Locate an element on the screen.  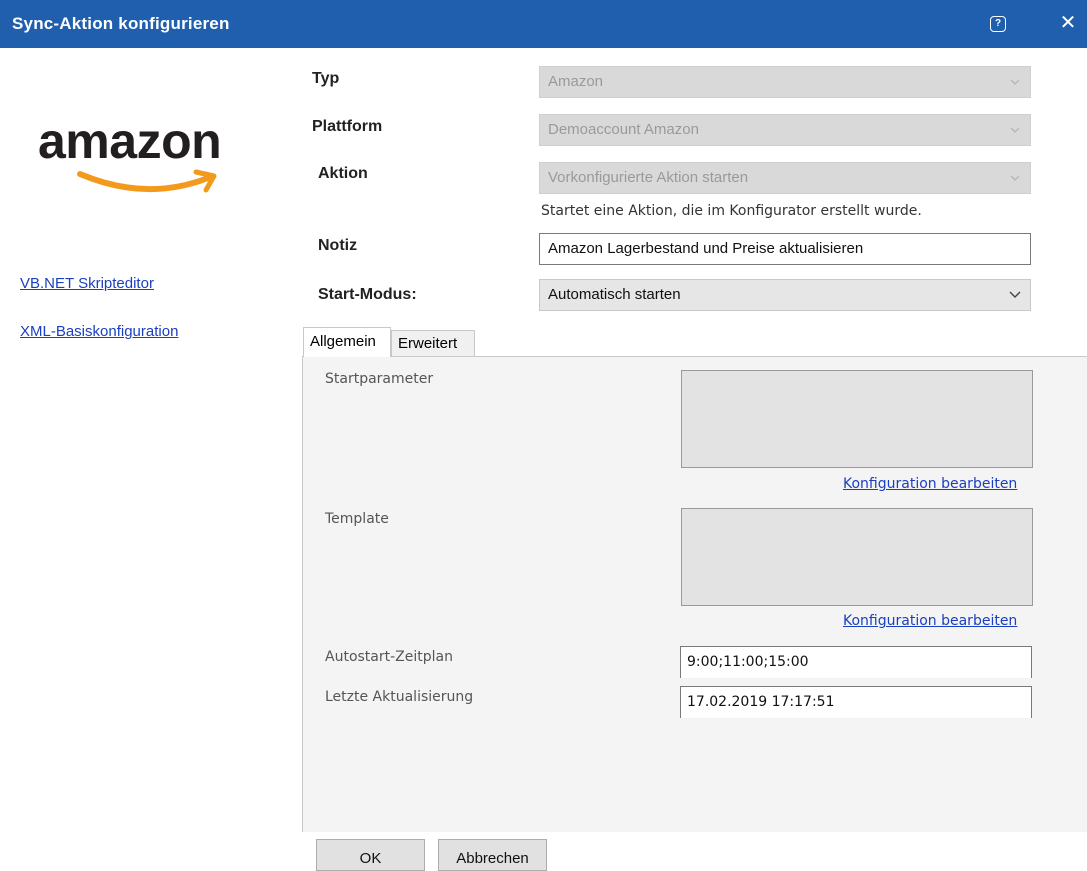
letzte-aktualisierung-input: 17.02.2019 17:17:51 is located at coordinates (856, 702).